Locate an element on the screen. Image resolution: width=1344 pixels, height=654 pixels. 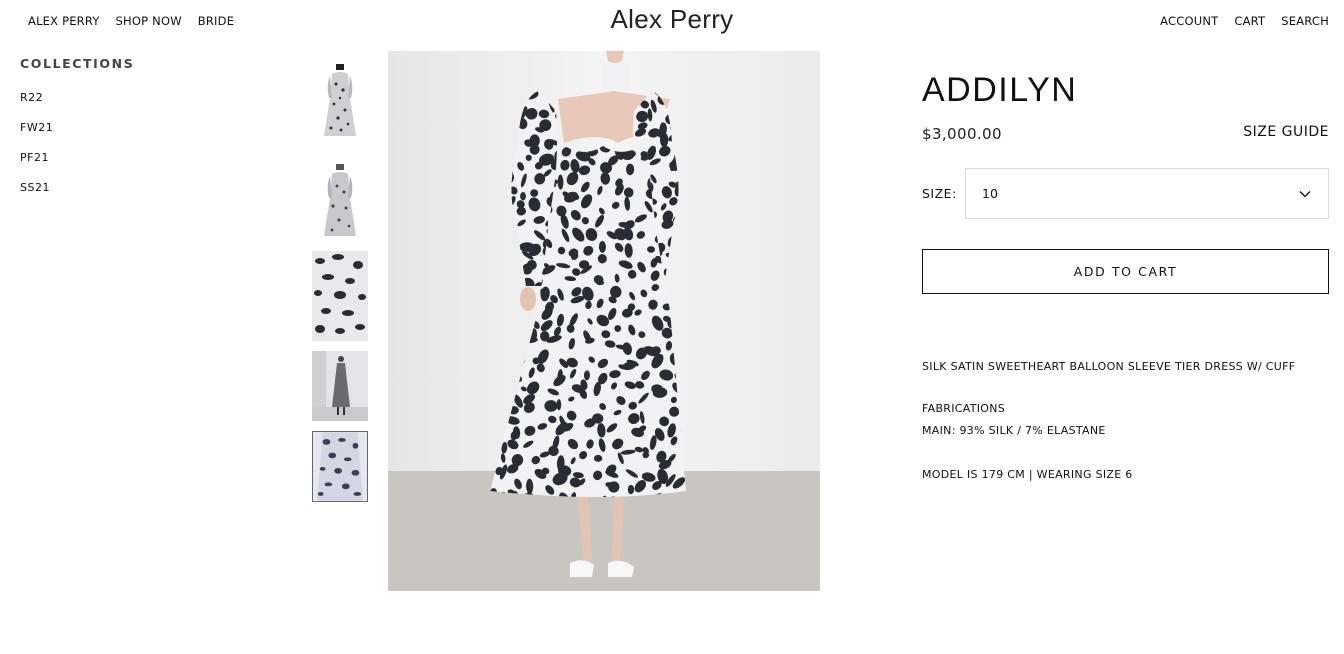
collections-list: R22 FW21 PF21 SS21 is located at coordinates (77, 151).